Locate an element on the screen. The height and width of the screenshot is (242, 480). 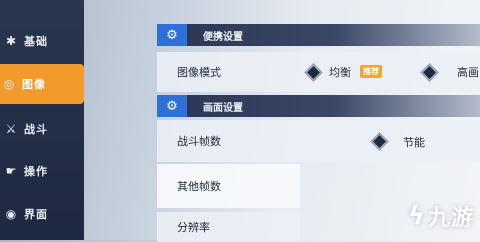
sidebar-item-basic: ✱ 基础 is located at coordinates (42, 41).